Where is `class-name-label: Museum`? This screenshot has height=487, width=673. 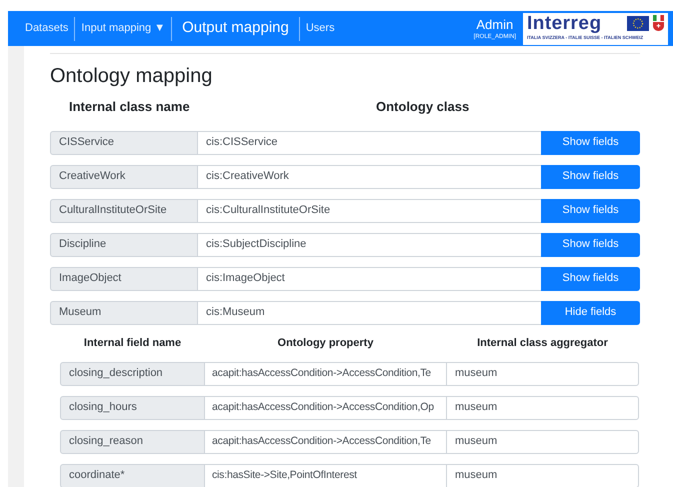
class-name-label: Museum is located at coordinates (124, 312).